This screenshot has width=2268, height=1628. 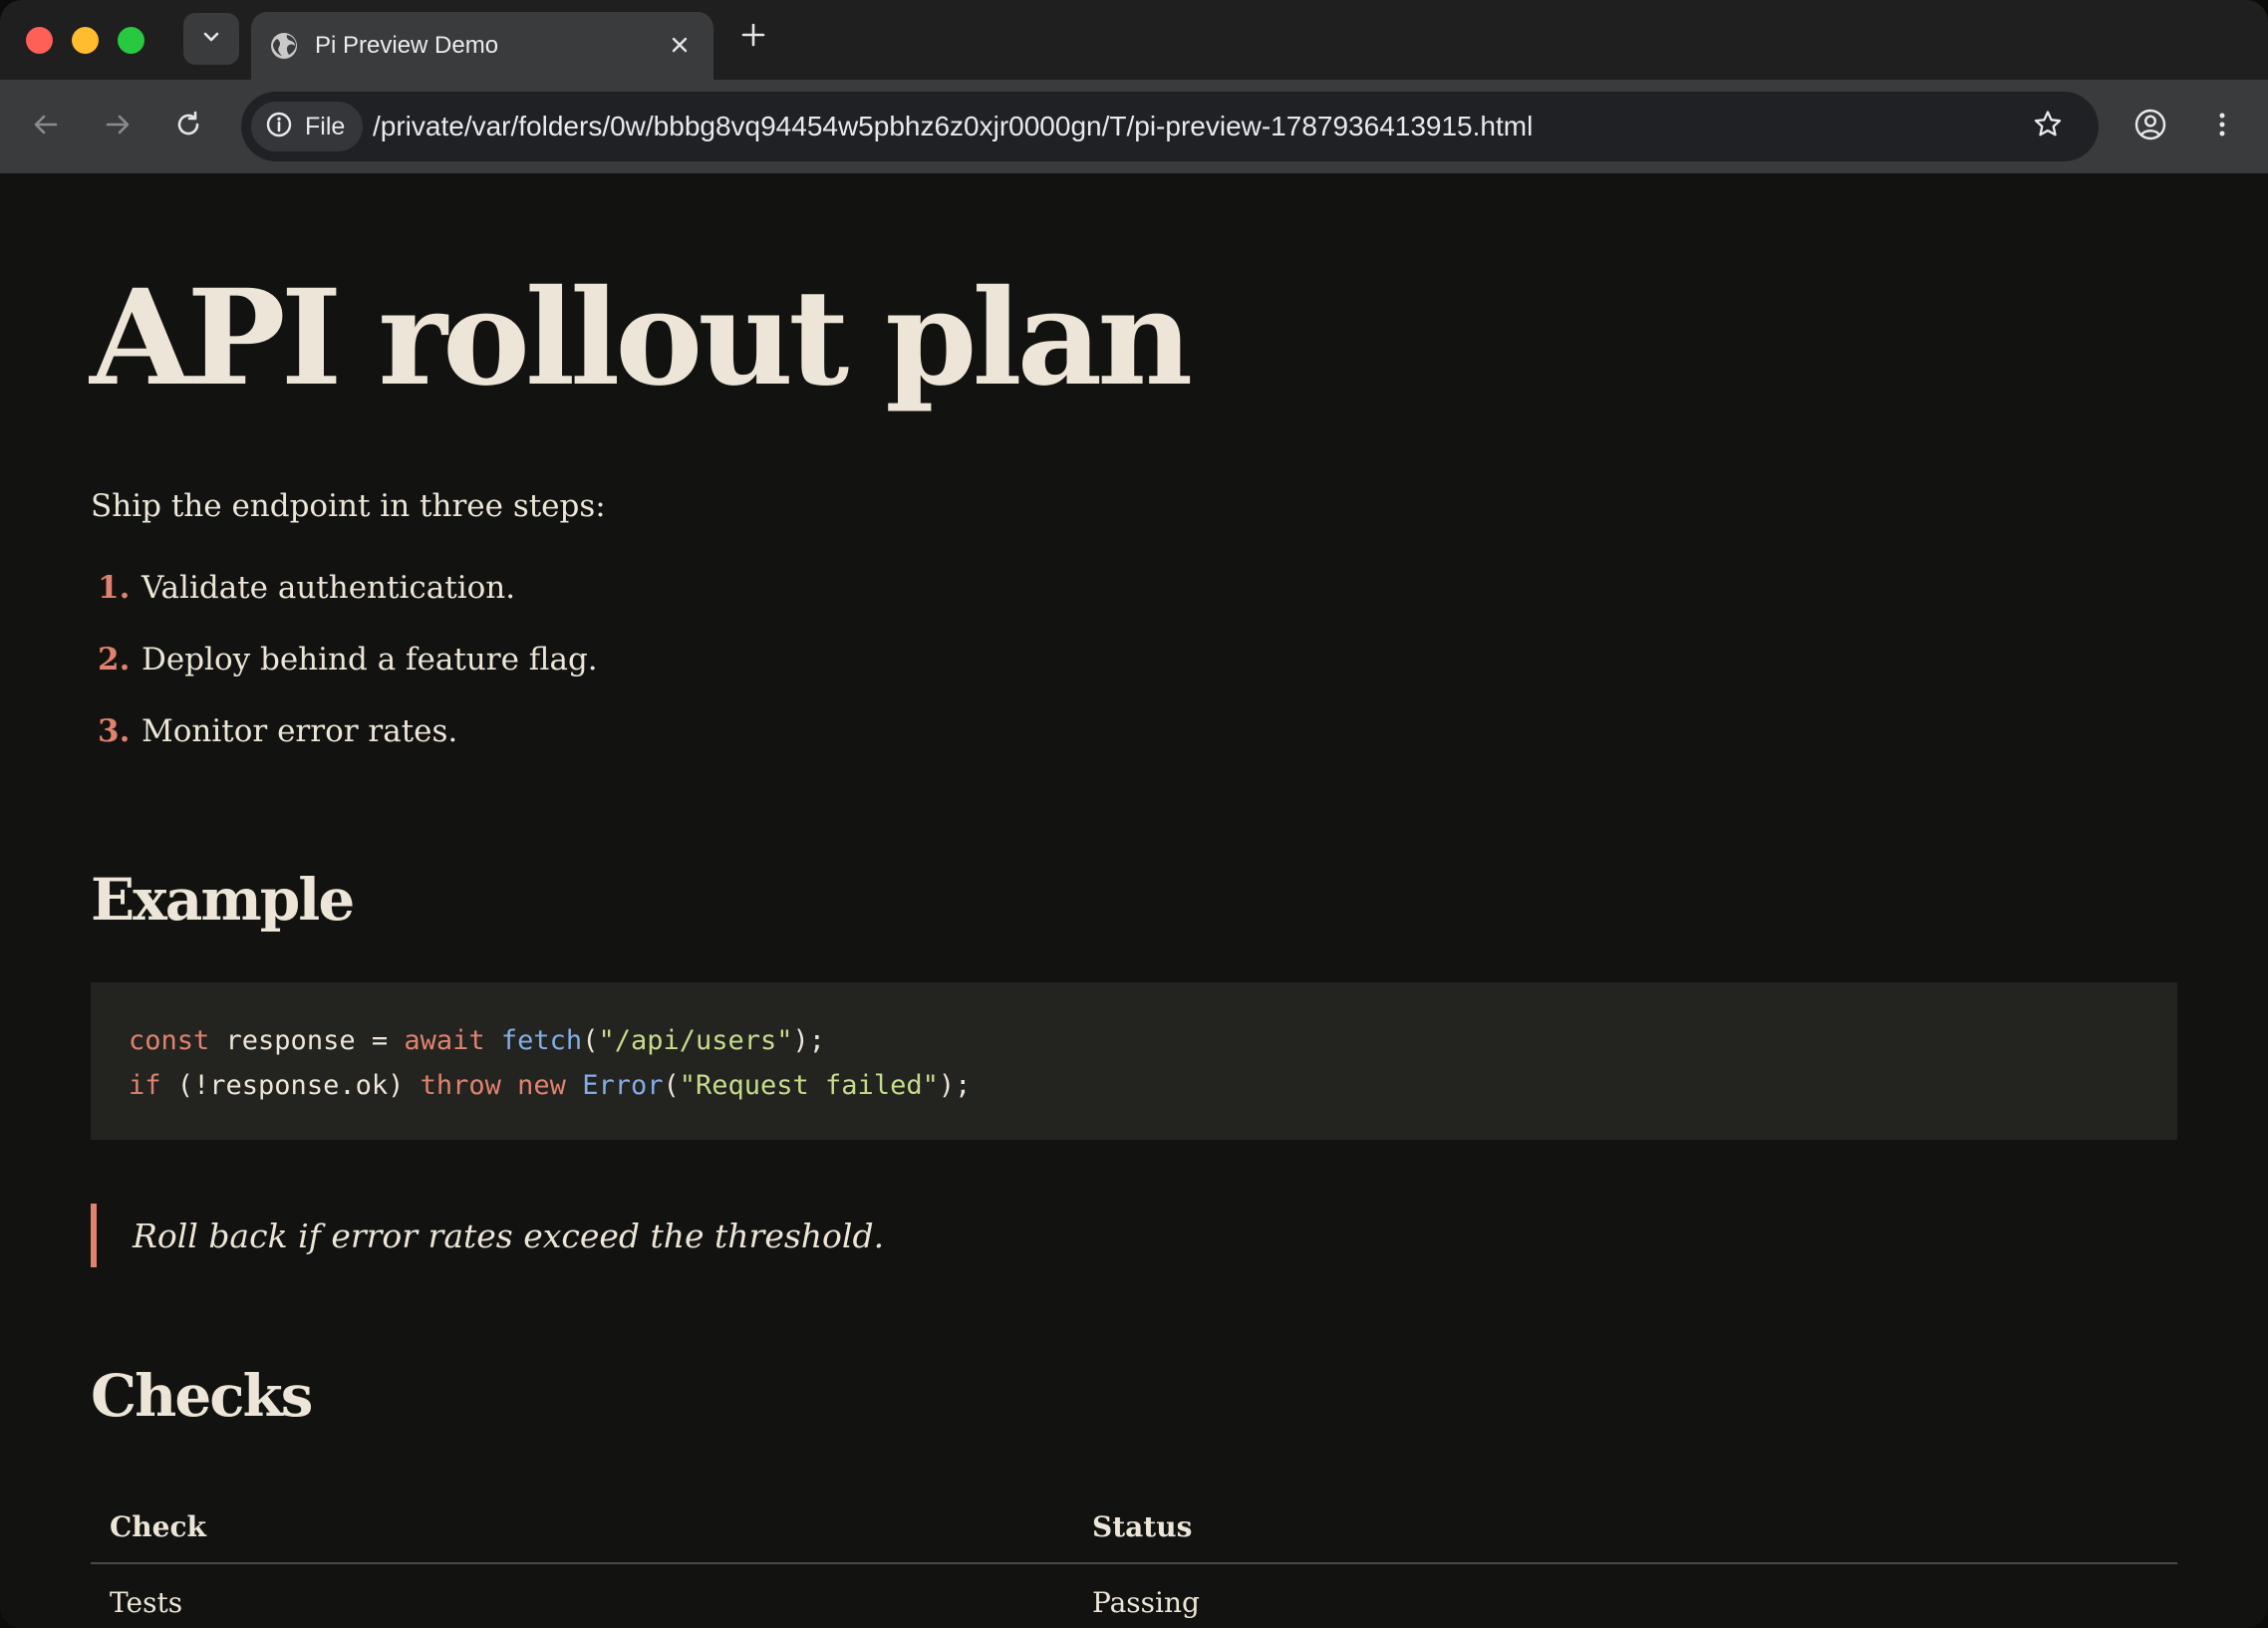 I want to click on list-item-text: Validate authentication., so click(x=329, y=588).